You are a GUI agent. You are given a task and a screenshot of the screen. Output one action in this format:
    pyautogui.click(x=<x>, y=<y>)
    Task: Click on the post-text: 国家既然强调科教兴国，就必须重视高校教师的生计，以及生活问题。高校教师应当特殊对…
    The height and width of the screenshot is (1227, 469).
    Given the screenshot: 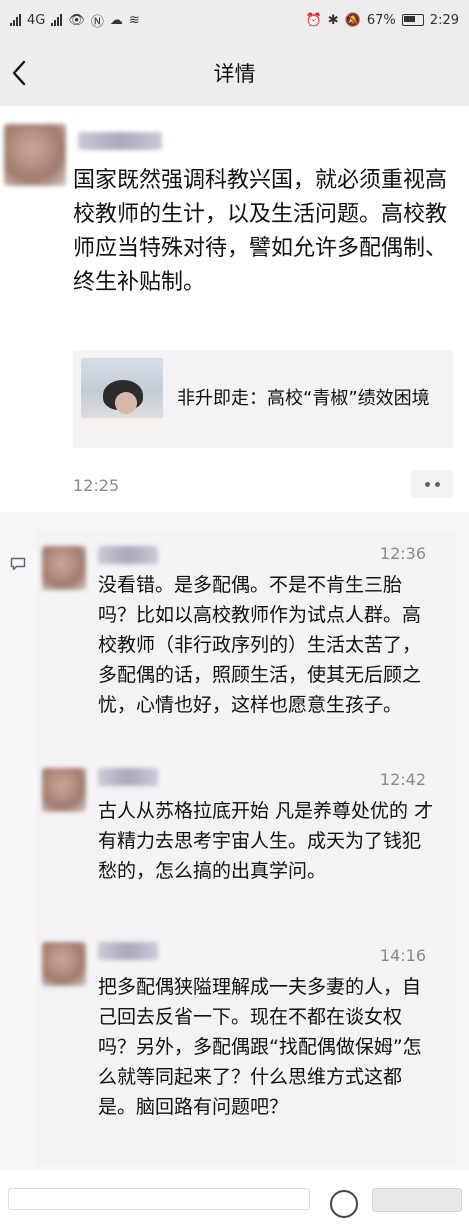 What is the action you would take?
    pyautogui.click(x=260, y=231)
    